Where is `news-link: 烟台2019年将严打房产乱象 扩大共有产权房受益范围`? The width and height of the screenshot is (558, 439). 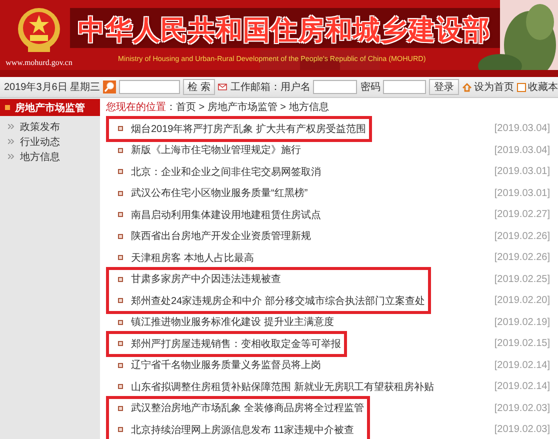 news-link: 烟台2019年将严打房产乱象 扩大共有产权房受益范围 is located at coordinates (248, 129).